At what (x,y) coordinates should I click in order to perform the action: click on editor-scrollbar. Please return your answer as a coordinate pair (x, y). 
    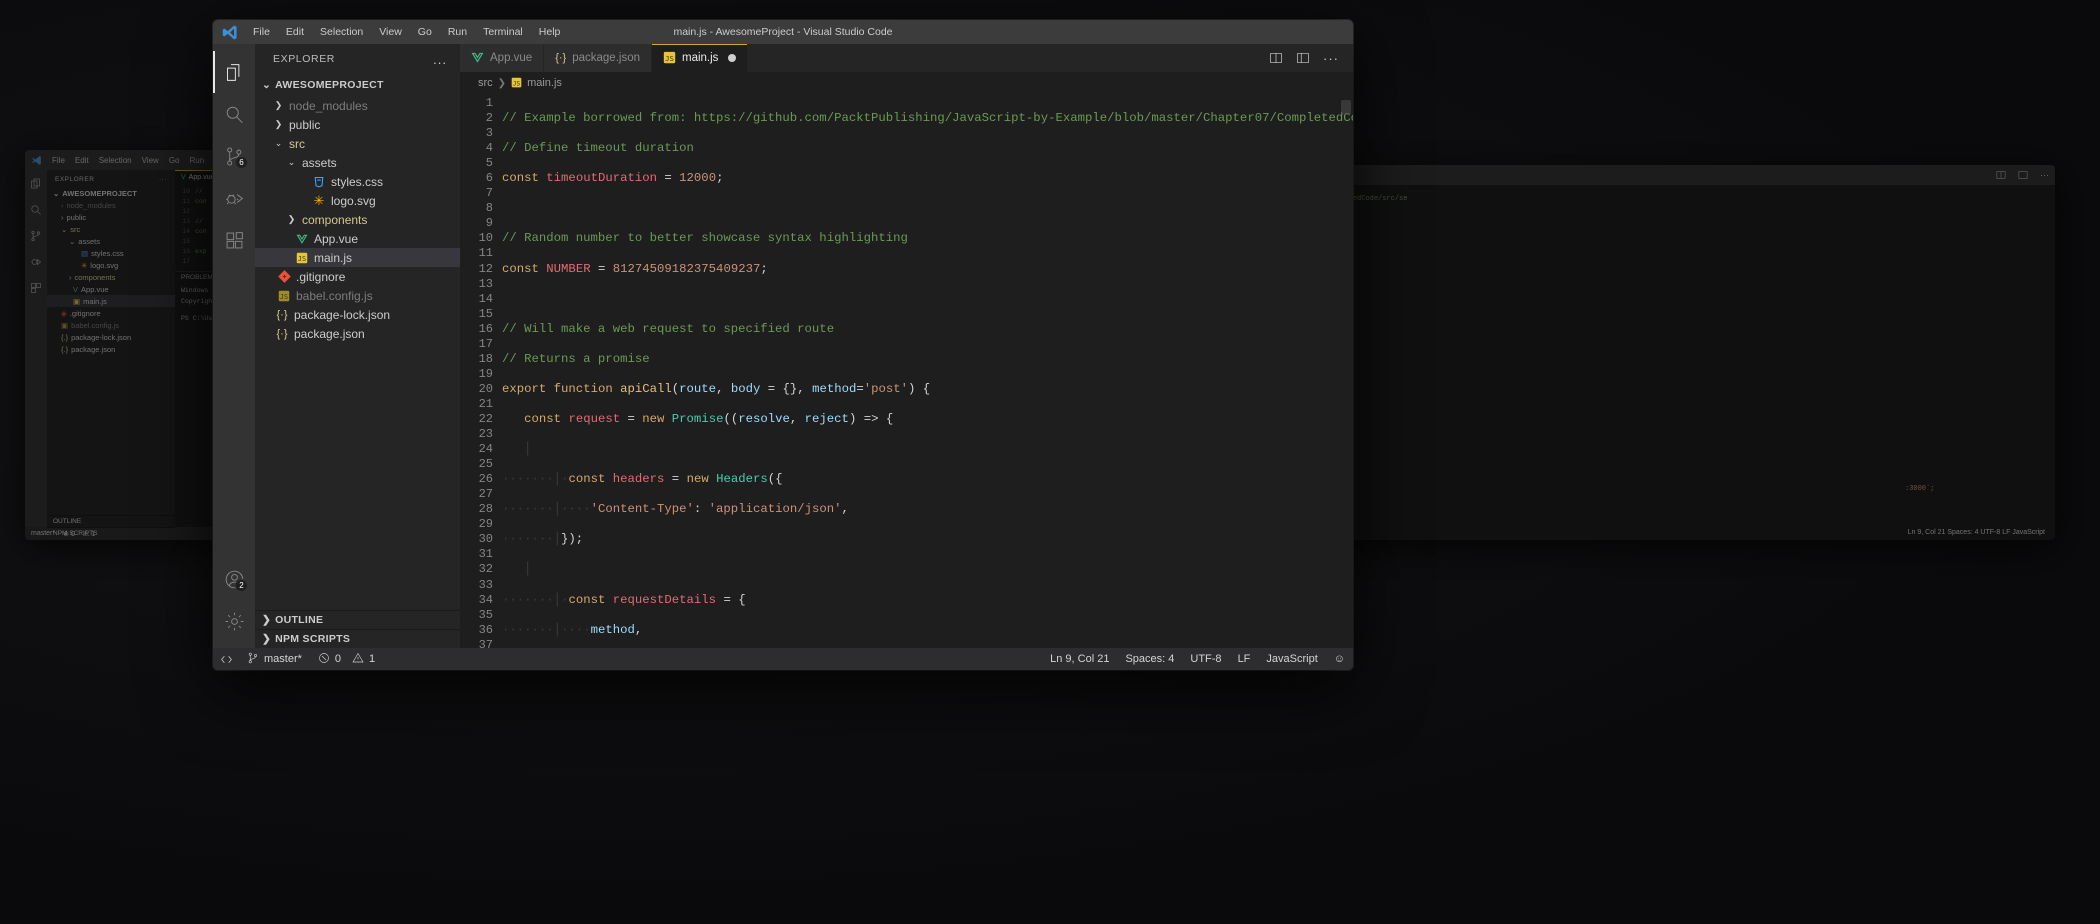
    Looking at the image, I should click on (1346, 108).